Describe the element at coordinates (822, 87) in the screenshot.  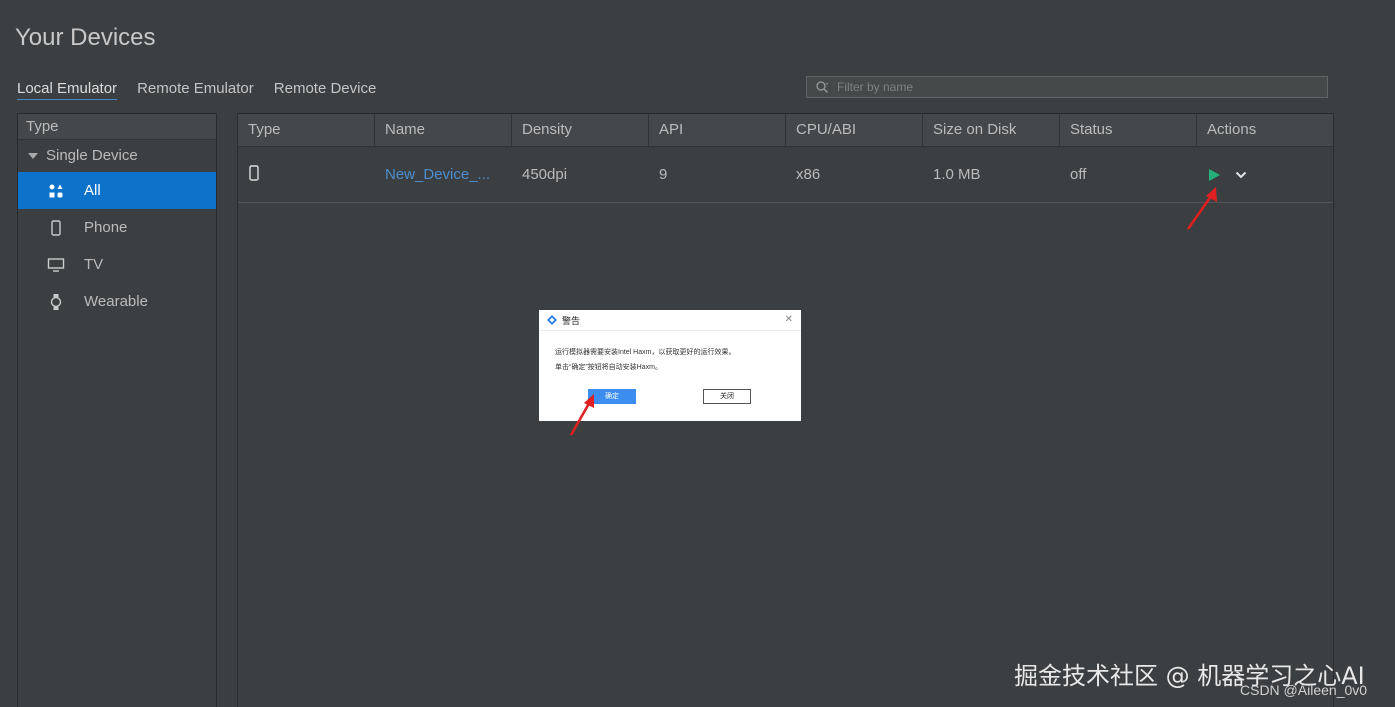
I see `search-icon` at that location.